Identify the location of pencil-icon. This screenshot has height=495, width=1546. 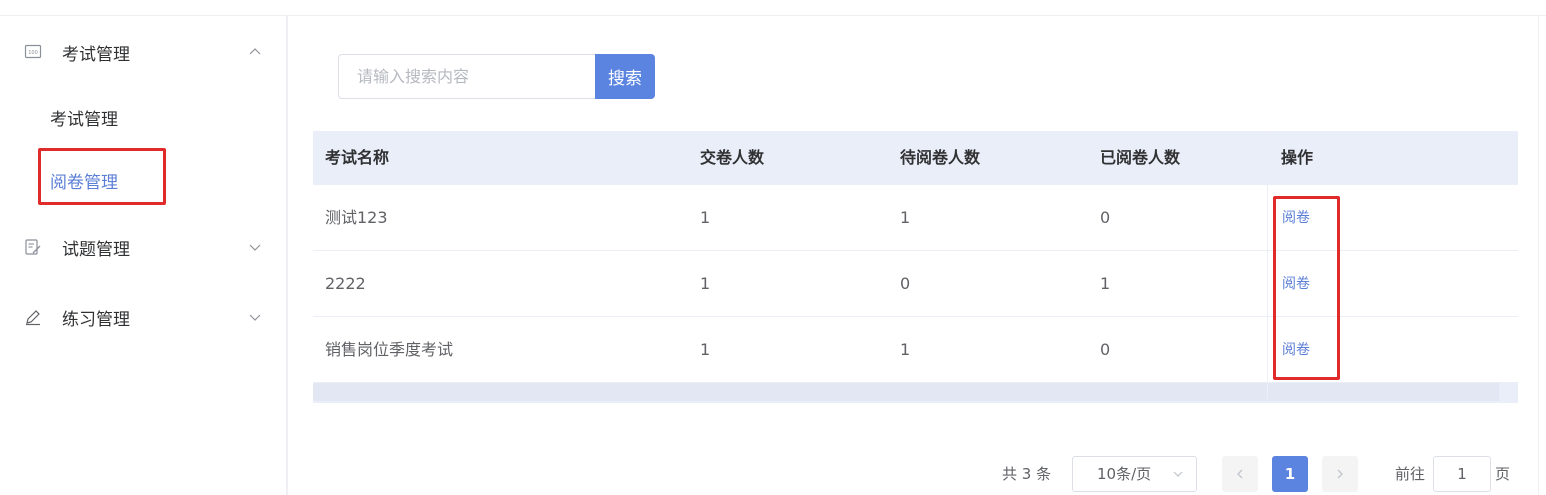
(33, 318).